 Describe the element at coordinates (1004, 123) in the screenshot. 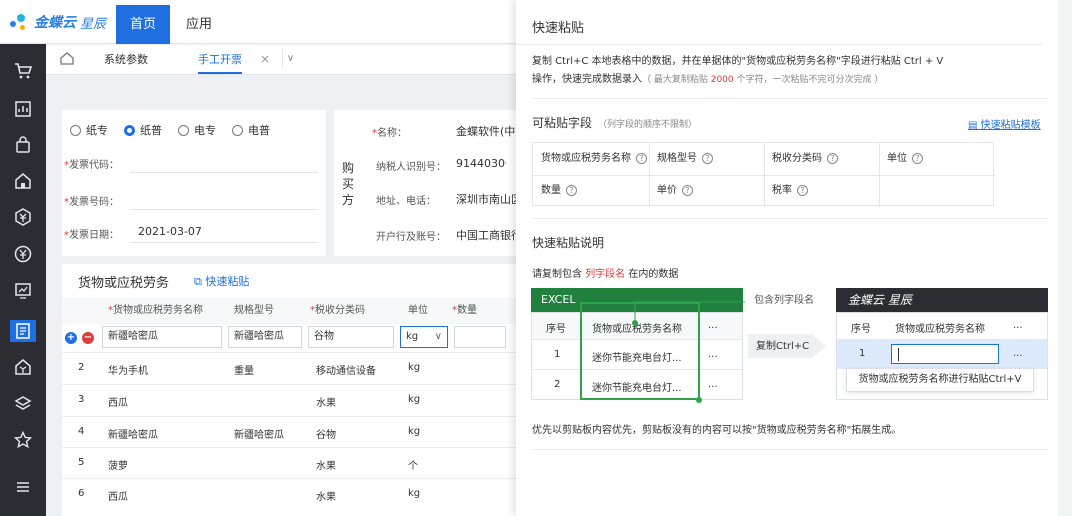

I see `template-link: ▤ 快速粘贴模板` at that location.